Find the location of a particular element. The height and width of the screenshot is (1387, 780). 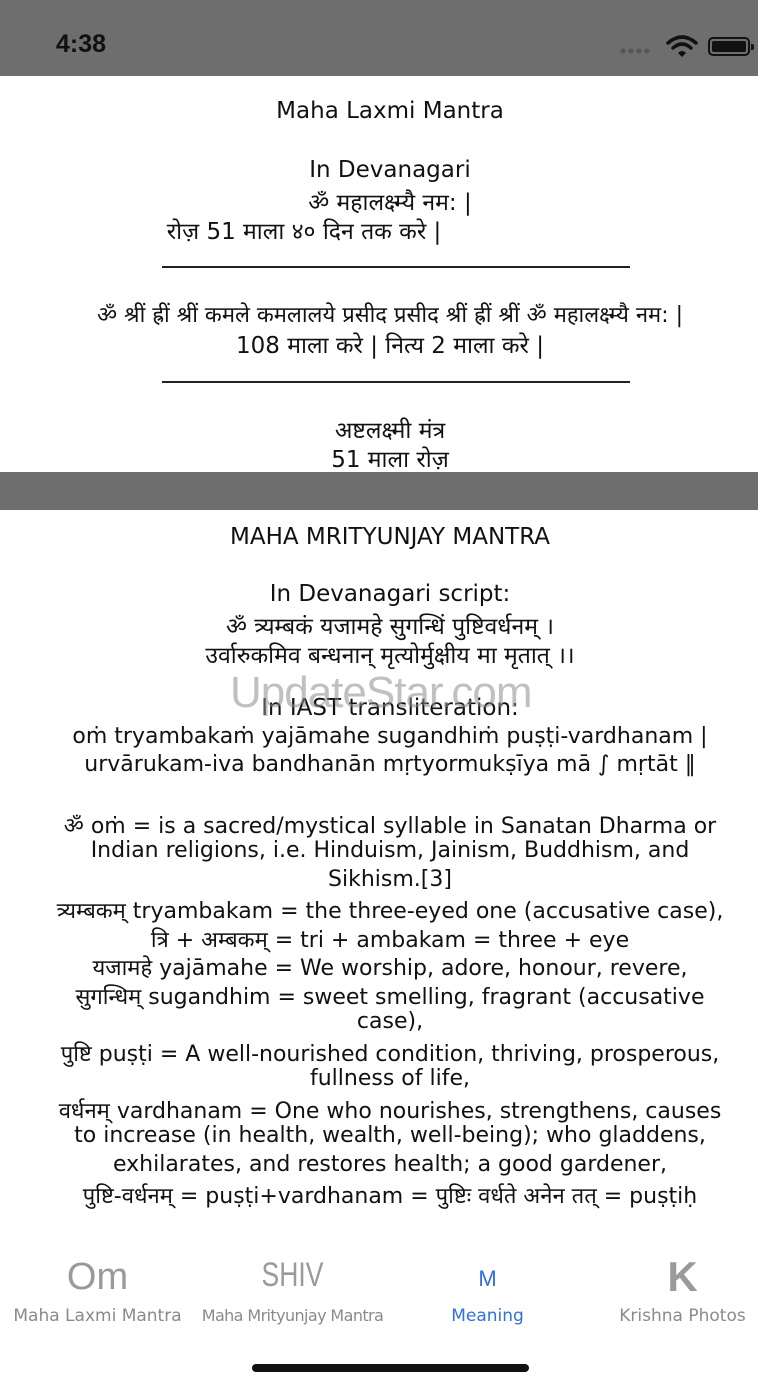

tab-krishna-photos: K Krishna Photos is located at coordinates (682, 1295).